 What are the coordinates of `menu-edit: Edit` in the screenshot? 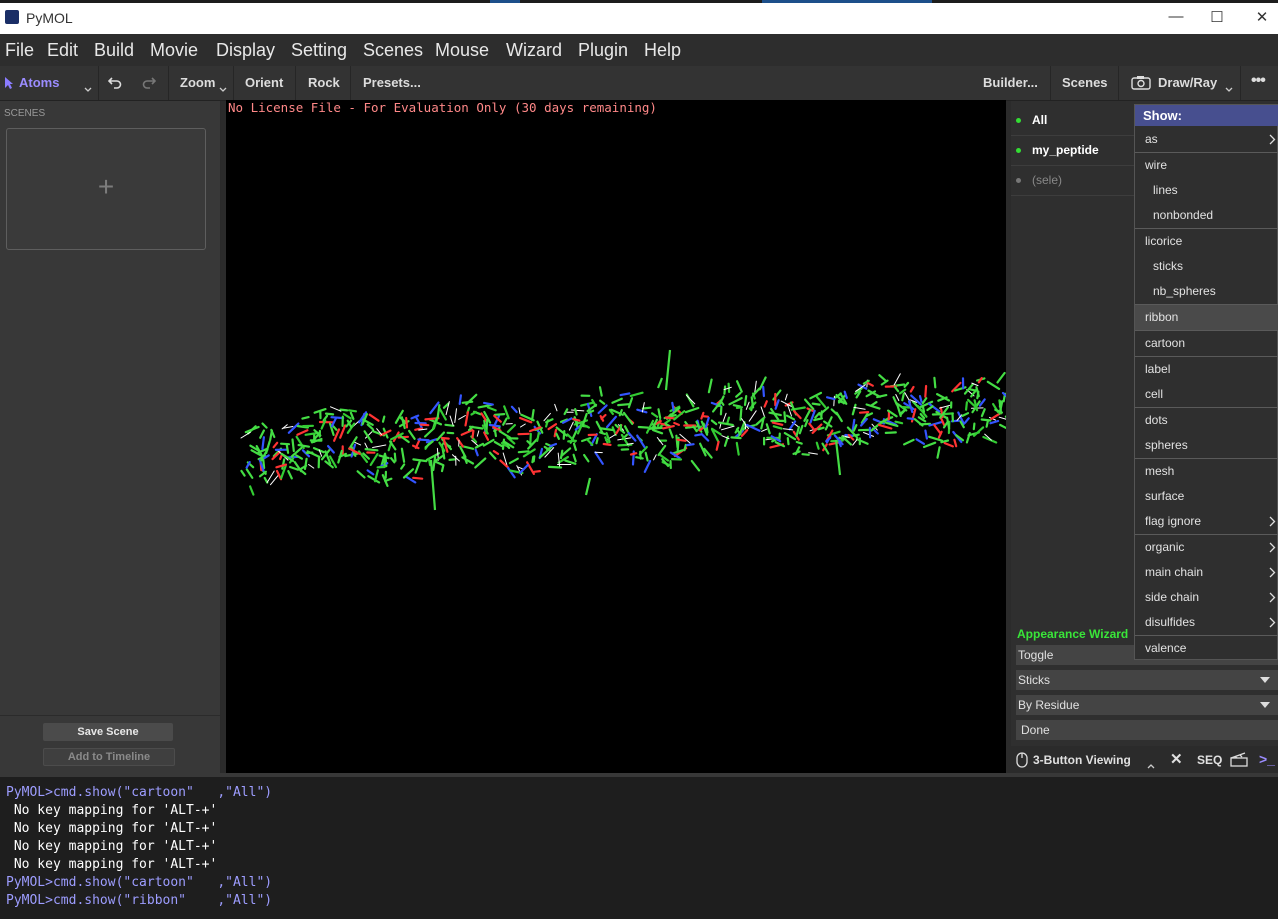 It's located at (62, 50).